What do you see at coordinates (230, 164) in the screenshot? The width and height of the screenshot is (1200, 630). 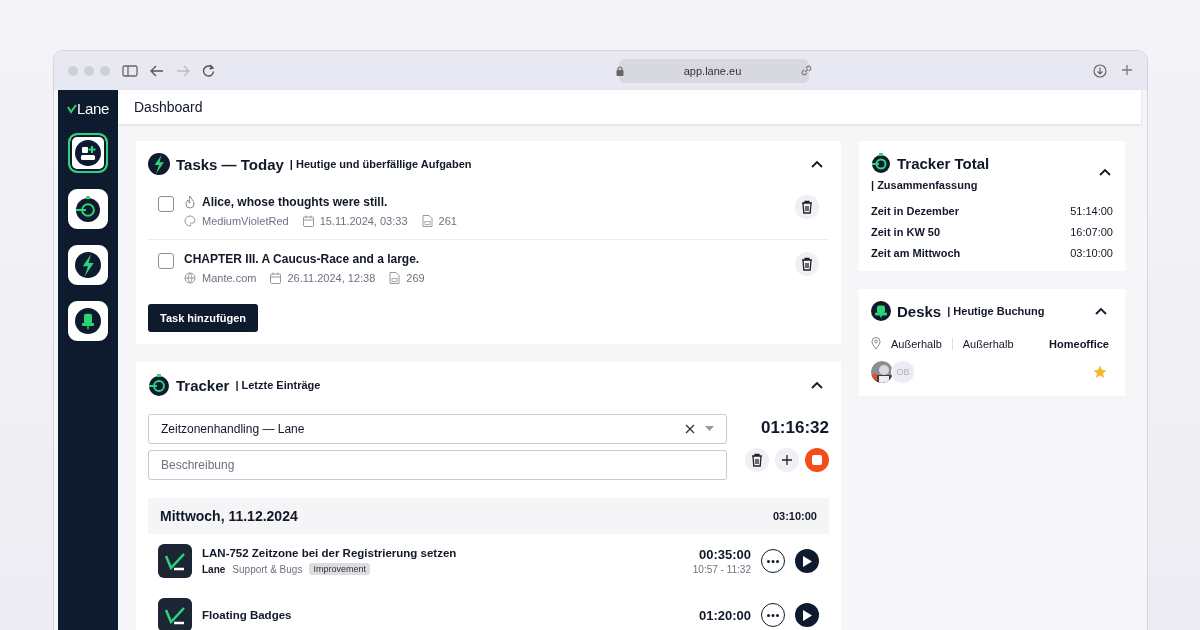 I see `card-title: Tasks — Today` at bounding box center [230, 164].